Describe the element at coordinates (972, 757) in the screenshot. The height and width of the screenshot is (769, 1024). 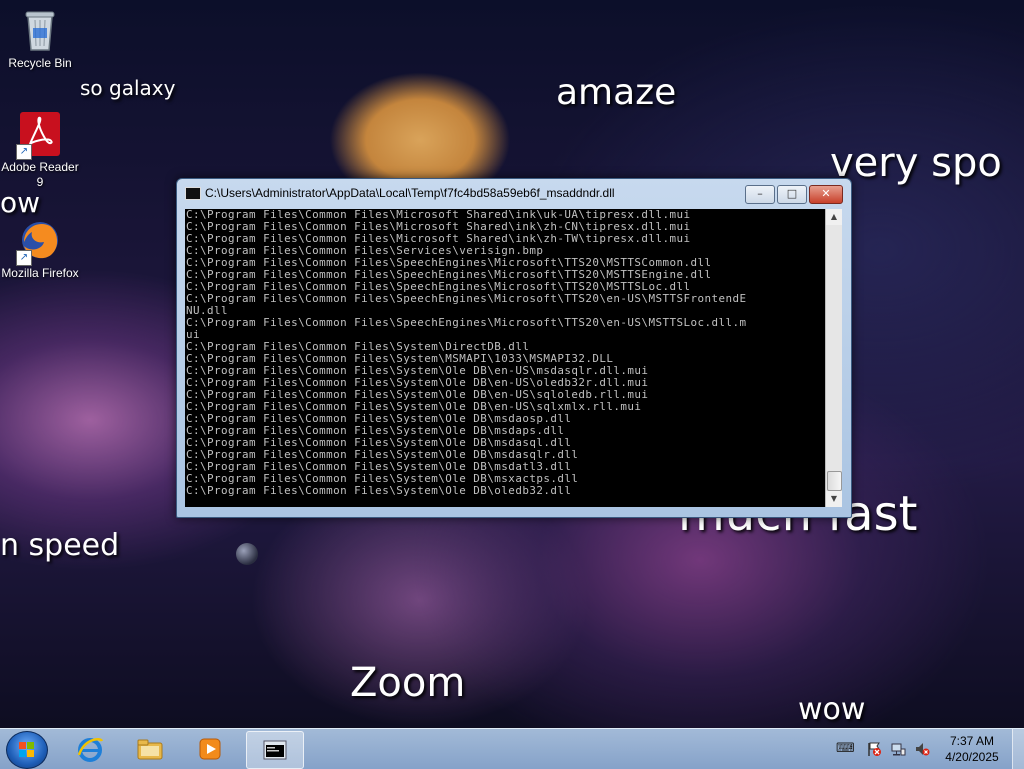
I see `clock-date: 4/20/2025` at that location.